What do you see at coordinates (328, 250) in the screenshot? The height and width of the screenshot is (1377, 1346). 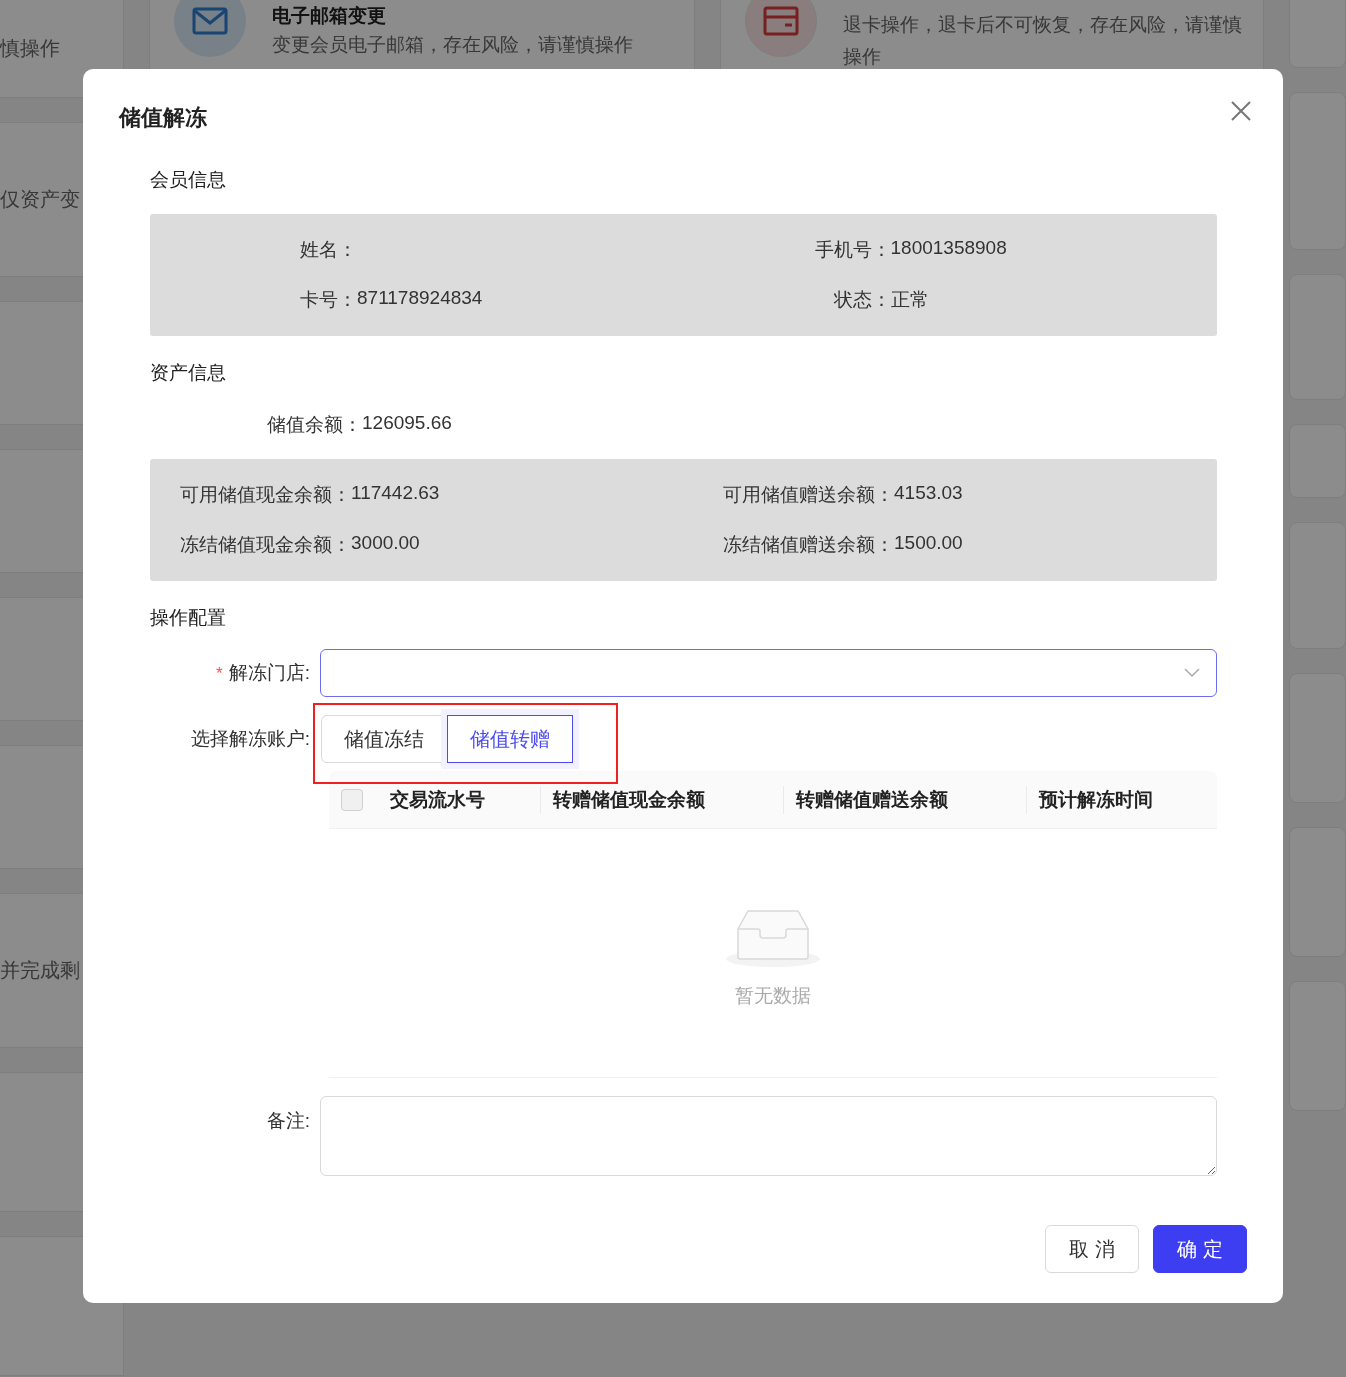 I see `field-label: 姓名：` at bounding box center [328, 250].